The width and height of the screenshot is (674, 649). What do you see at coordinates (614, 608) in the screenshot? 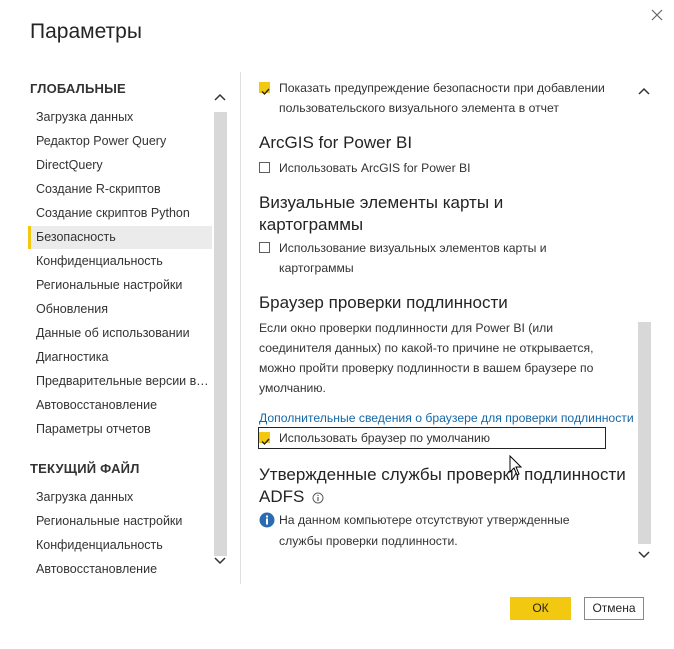
I see `cancel-button: Отмена` at bounding box center [614, 608].